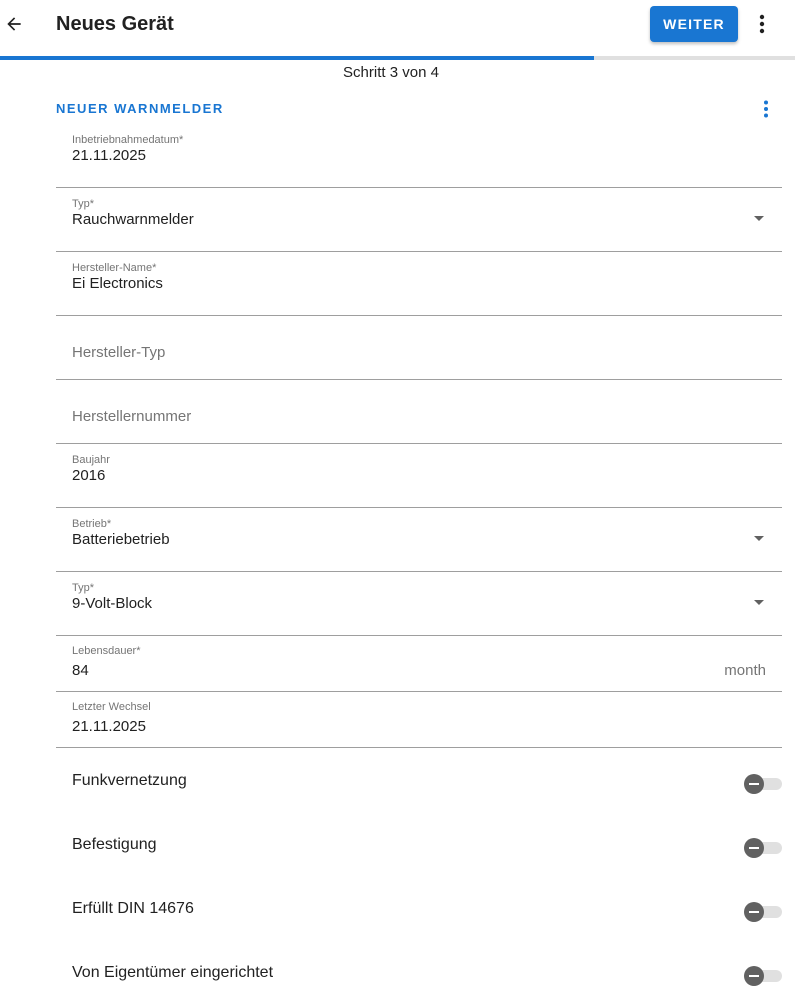 This screenshot has height=1006, width=795. I want to click on year-field: Baujahr 2016, so click(419, 476).